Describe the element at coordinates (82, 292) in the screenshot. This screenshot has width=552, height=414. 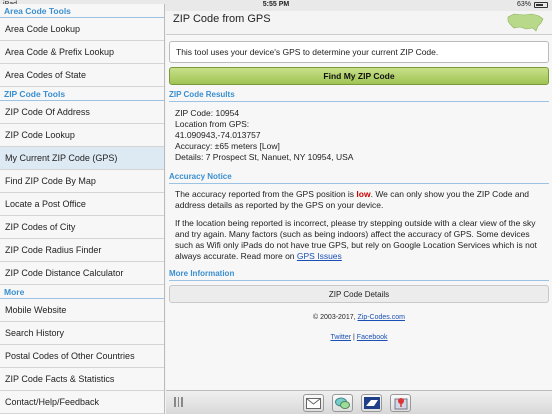
I see `section-header-more: More` at that location.